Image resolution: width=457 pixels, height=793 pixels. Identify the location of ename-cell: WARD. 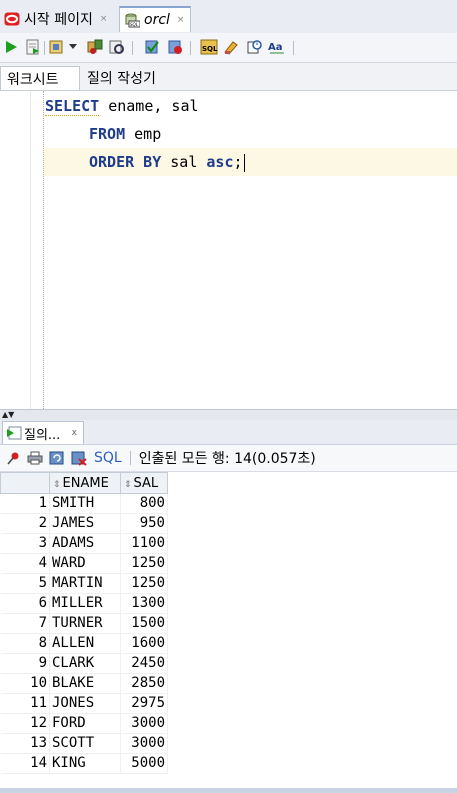
(85, 563).